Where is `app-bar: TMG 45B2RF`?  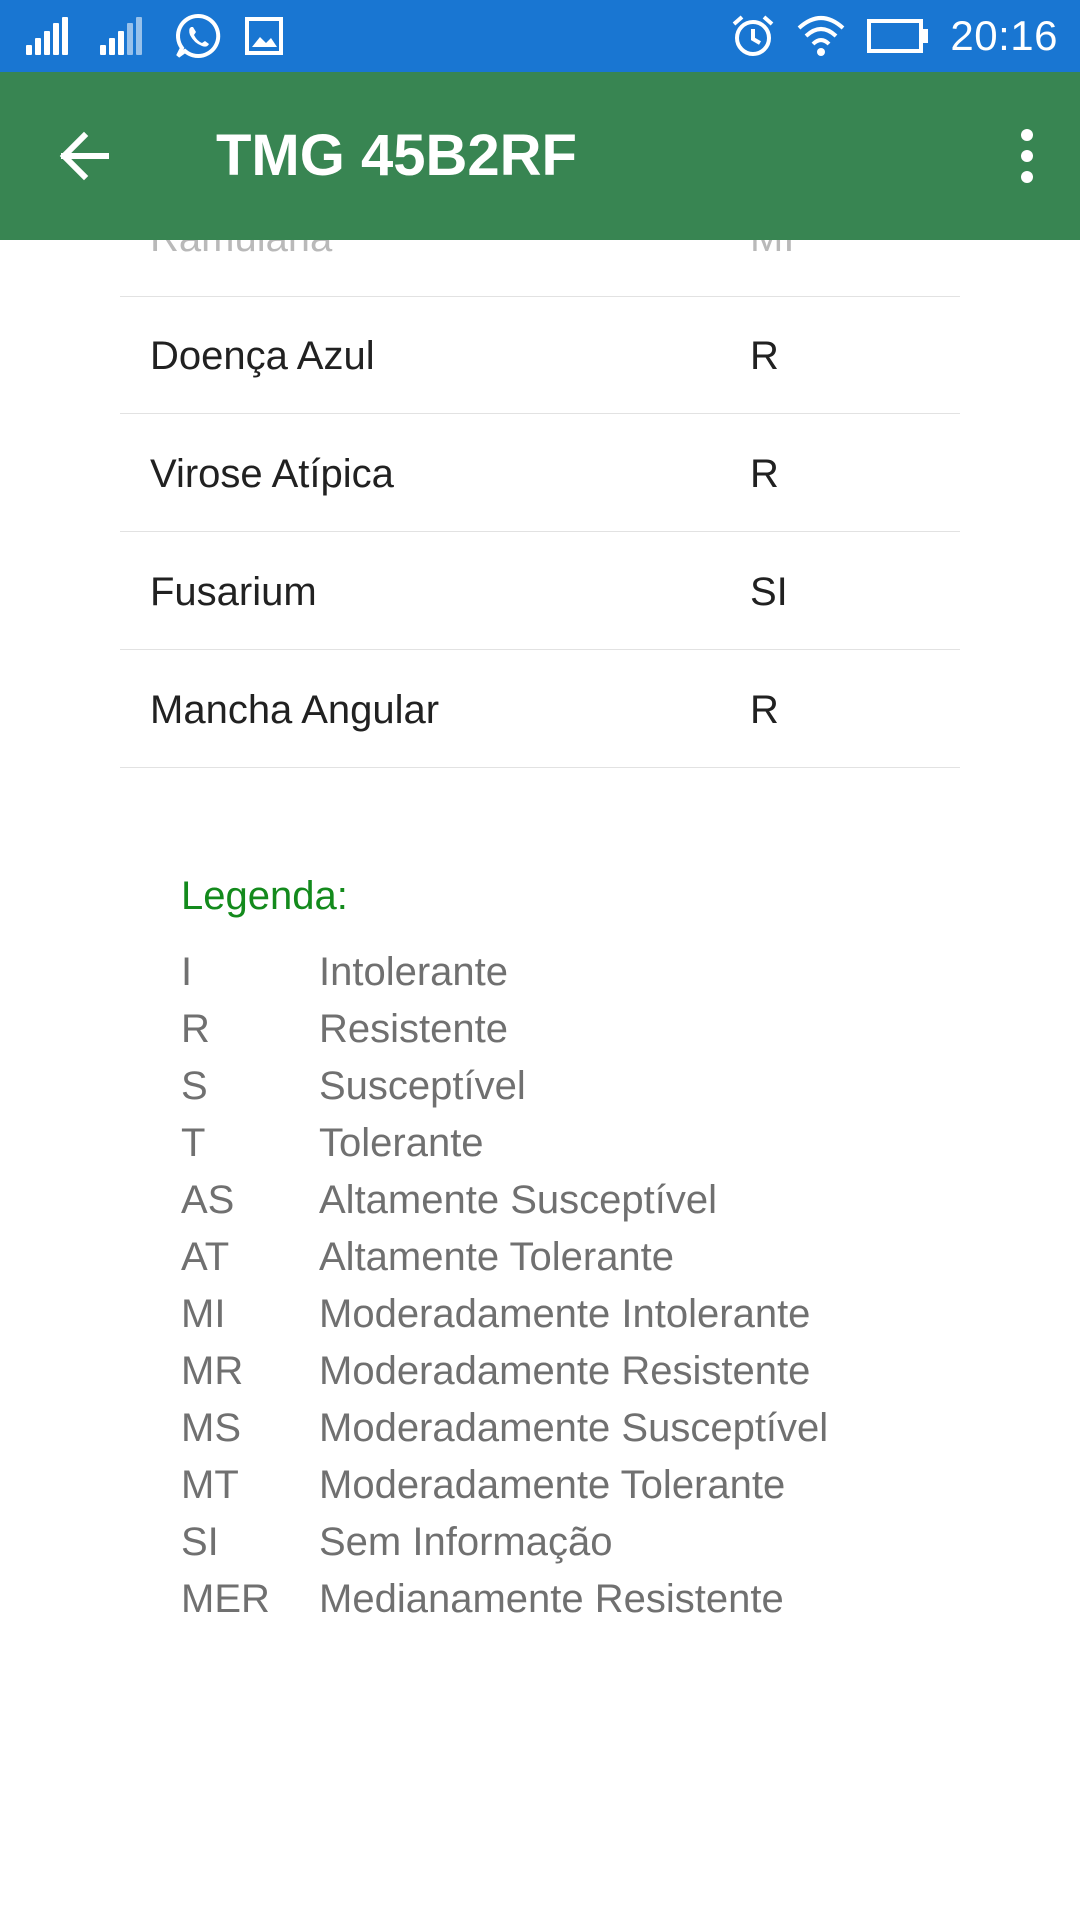 app-bar: TMG 45B2RF is located at coordinates (540, 156).